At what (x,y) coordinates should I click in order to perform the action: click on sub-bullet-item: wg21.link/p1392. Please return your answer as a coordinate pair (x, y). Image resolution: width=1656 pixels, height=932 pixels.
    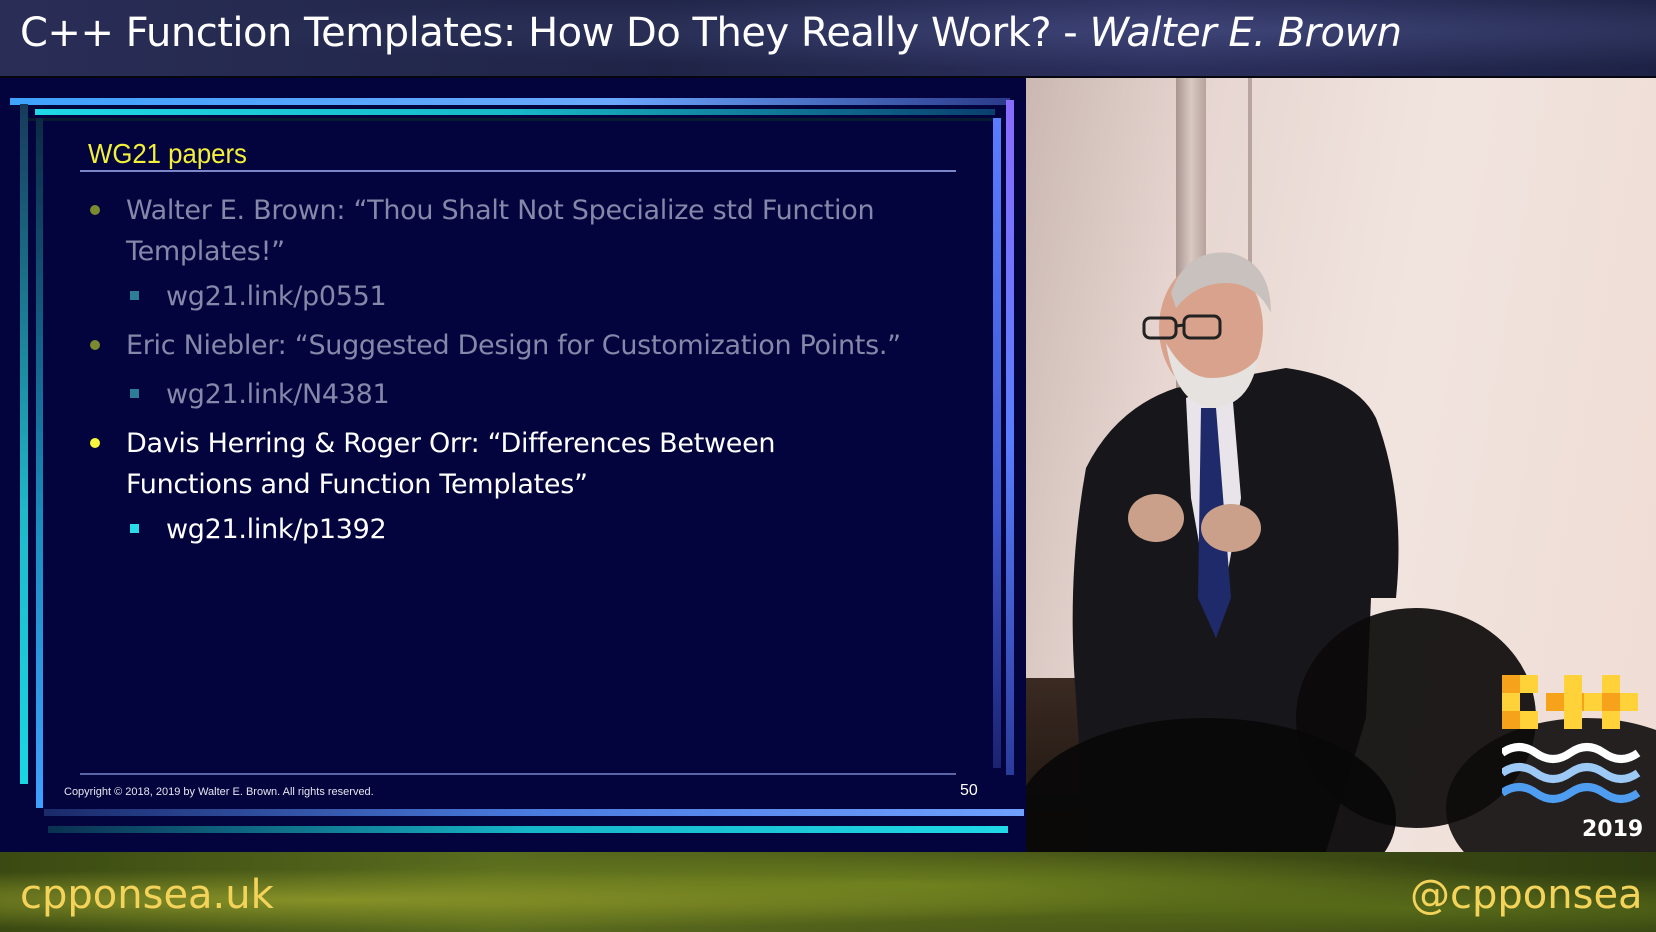
    Looking at the image, I should click on (258, 529).